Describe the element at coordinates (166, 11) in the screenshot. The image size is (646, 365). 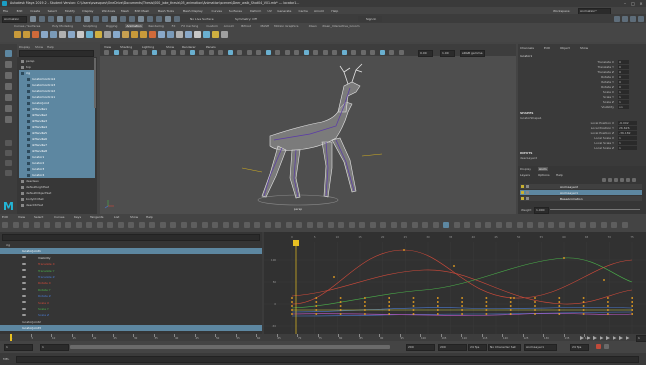
I see `menu-mesh-tools: Mesh Tools` at that location.